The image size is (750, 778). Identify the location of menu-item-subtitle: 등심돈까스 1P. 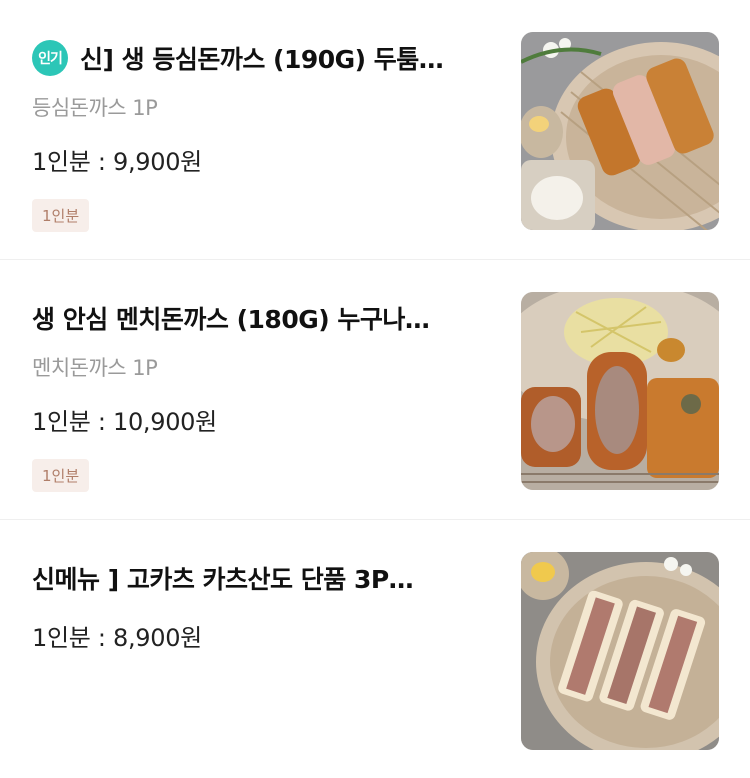
(95, 108).